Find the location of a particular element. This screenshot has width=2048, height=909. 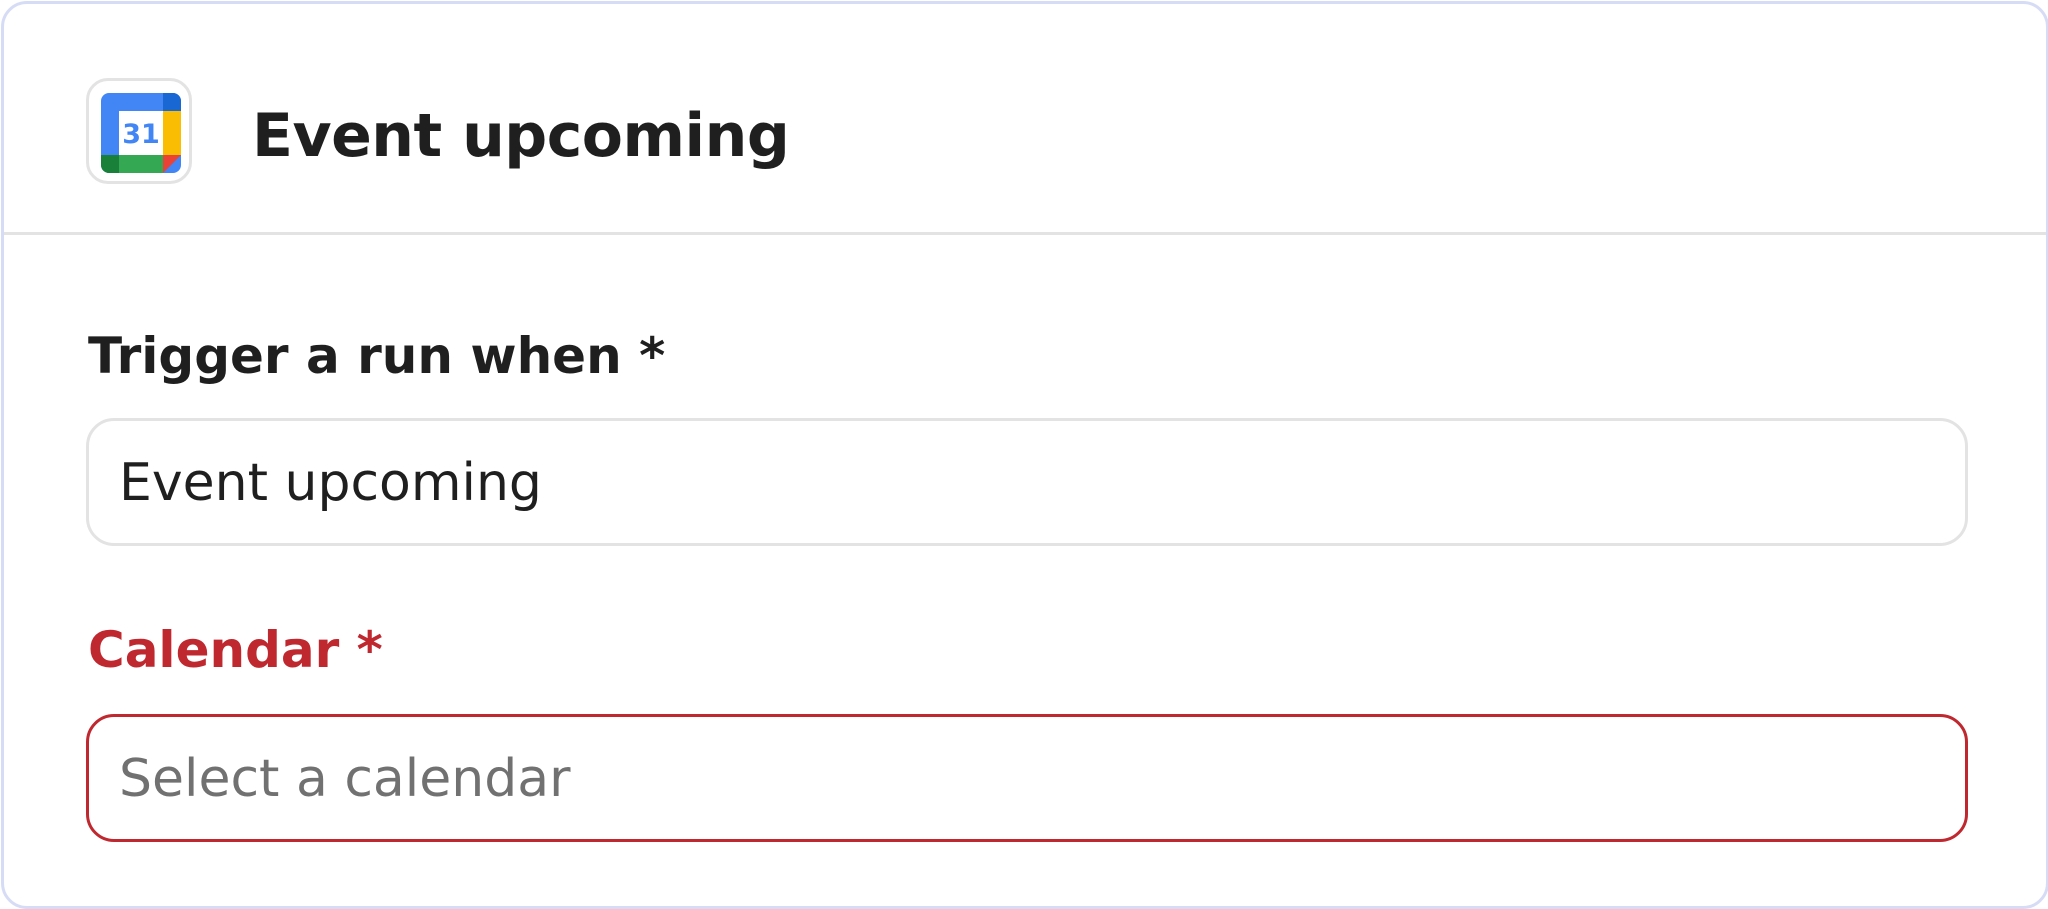

trigger-select-value: Event upcoming is located at coordinates (330, 483).